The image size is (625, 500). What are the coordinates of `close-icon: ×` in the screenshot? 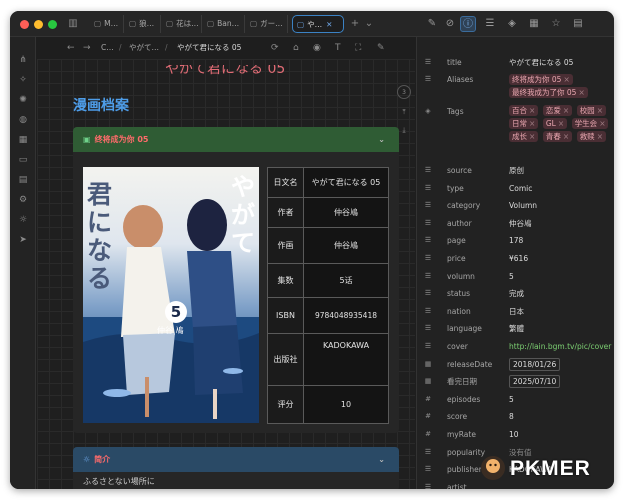 It's located at (602, 123).